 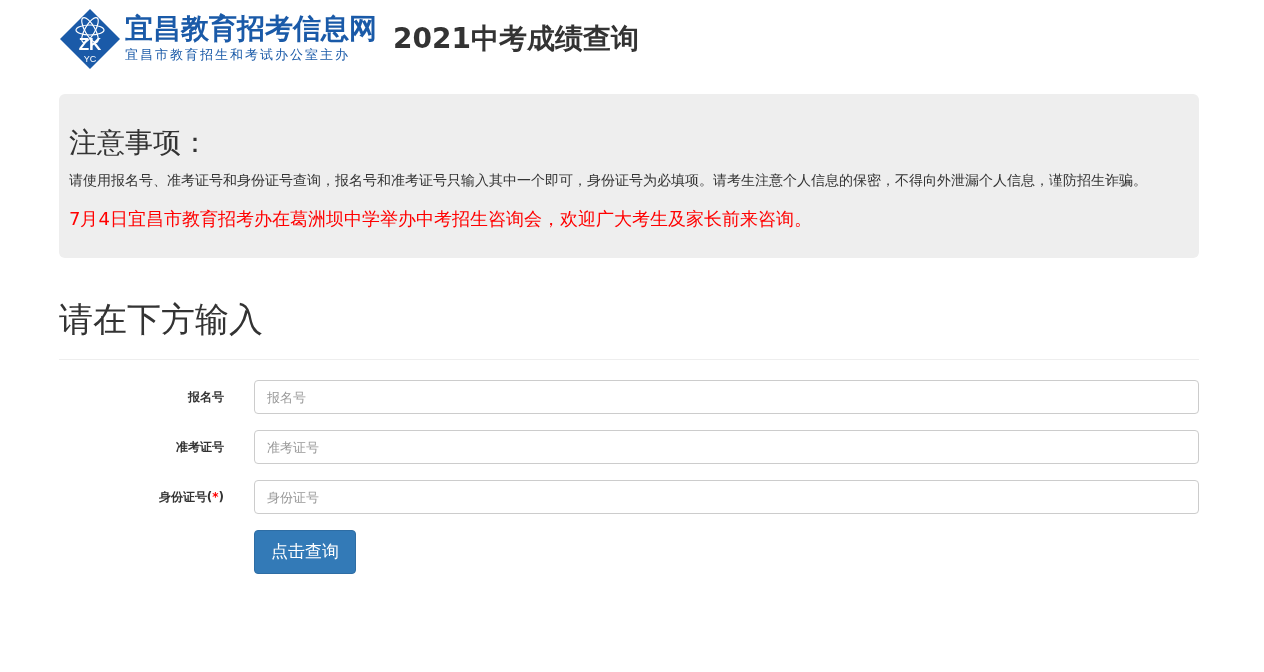 I want to click on input-field: 报名号, so click(x=726, y=397).